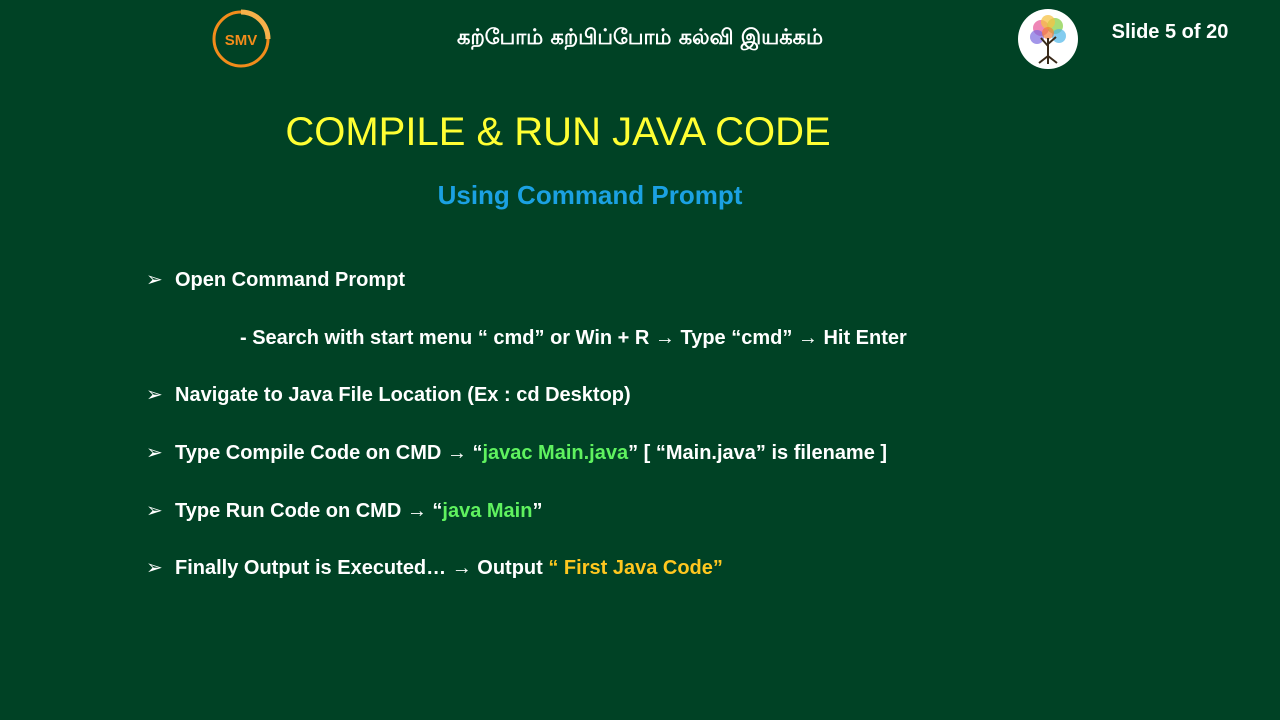  Describe the element at coordinates (758, 453) in the screenshot. I see `bullet-text-part: ” [ “Main.java” is filename ]` at that location.